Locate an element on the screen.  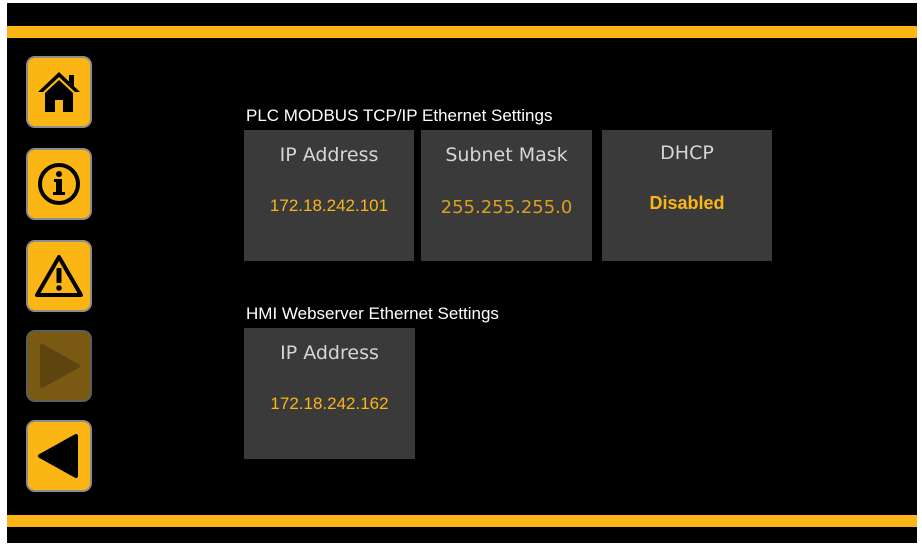
info-icon is located at coordinates (59, 184).